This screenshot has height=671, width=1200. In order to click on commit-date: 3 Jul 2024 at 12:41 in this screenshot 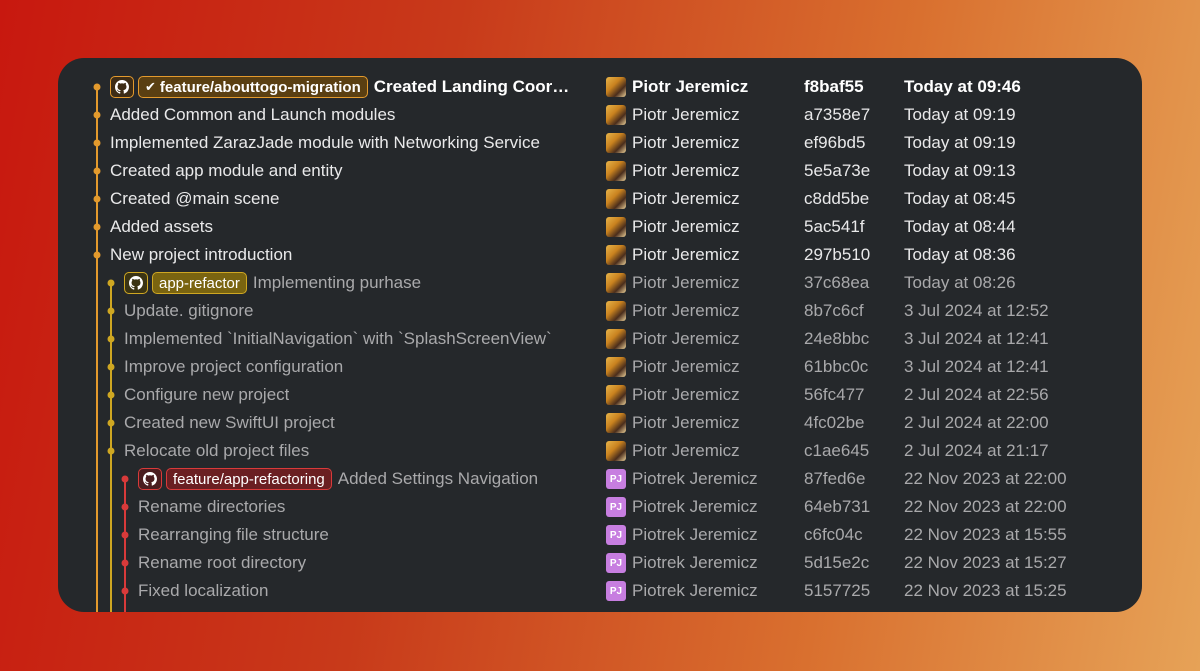, I will do `click(976, 366)`.